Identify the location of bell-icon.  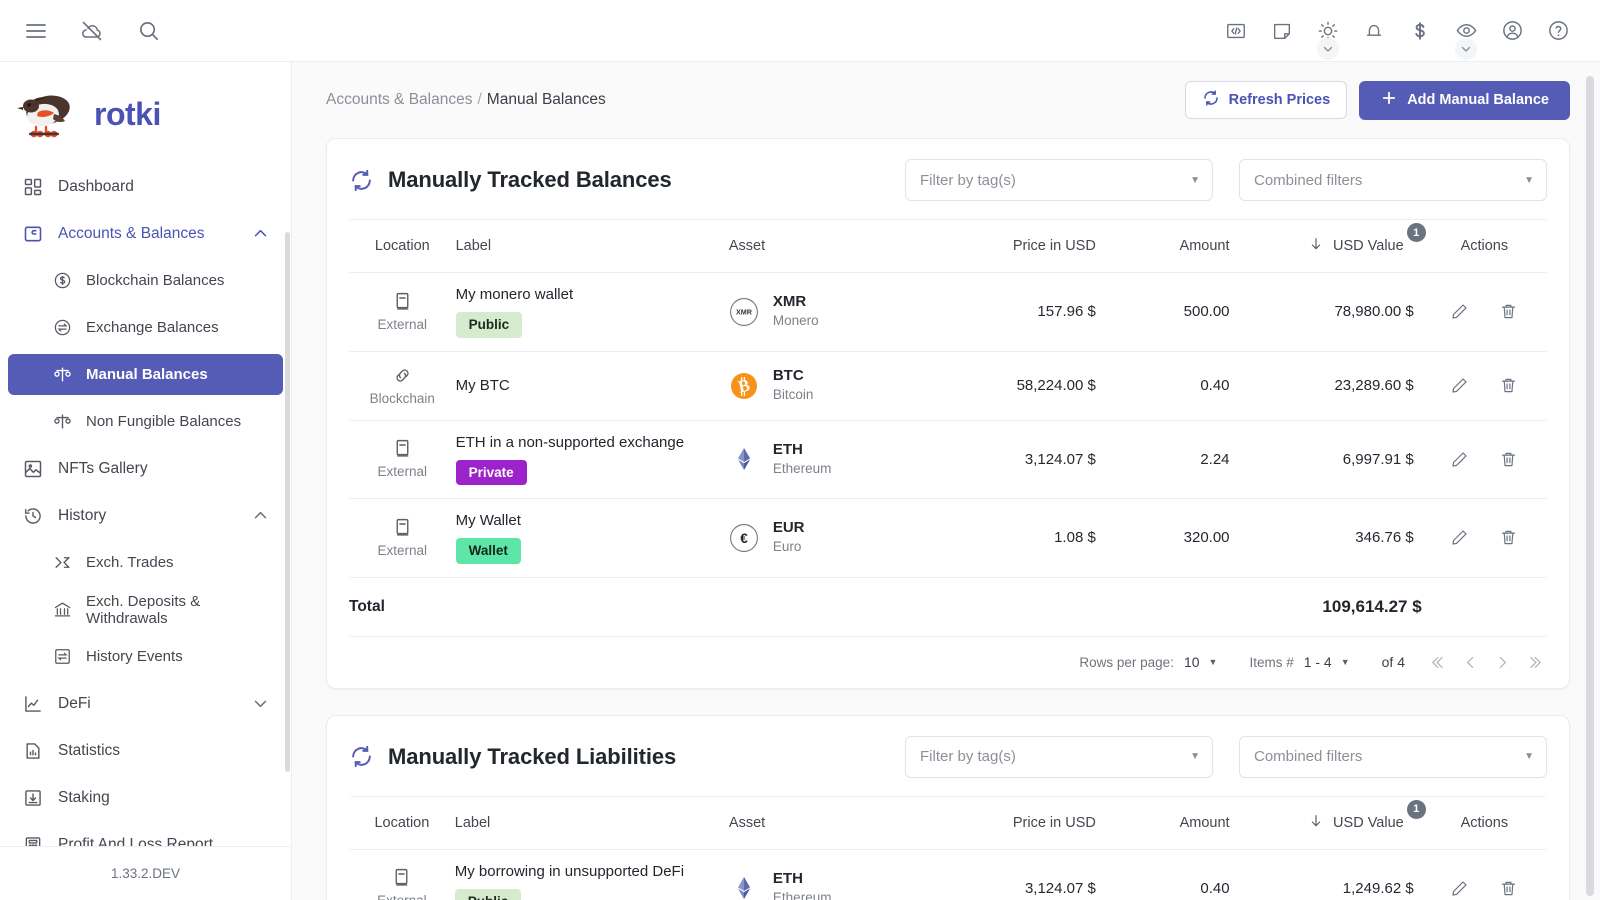
(1374, 31).